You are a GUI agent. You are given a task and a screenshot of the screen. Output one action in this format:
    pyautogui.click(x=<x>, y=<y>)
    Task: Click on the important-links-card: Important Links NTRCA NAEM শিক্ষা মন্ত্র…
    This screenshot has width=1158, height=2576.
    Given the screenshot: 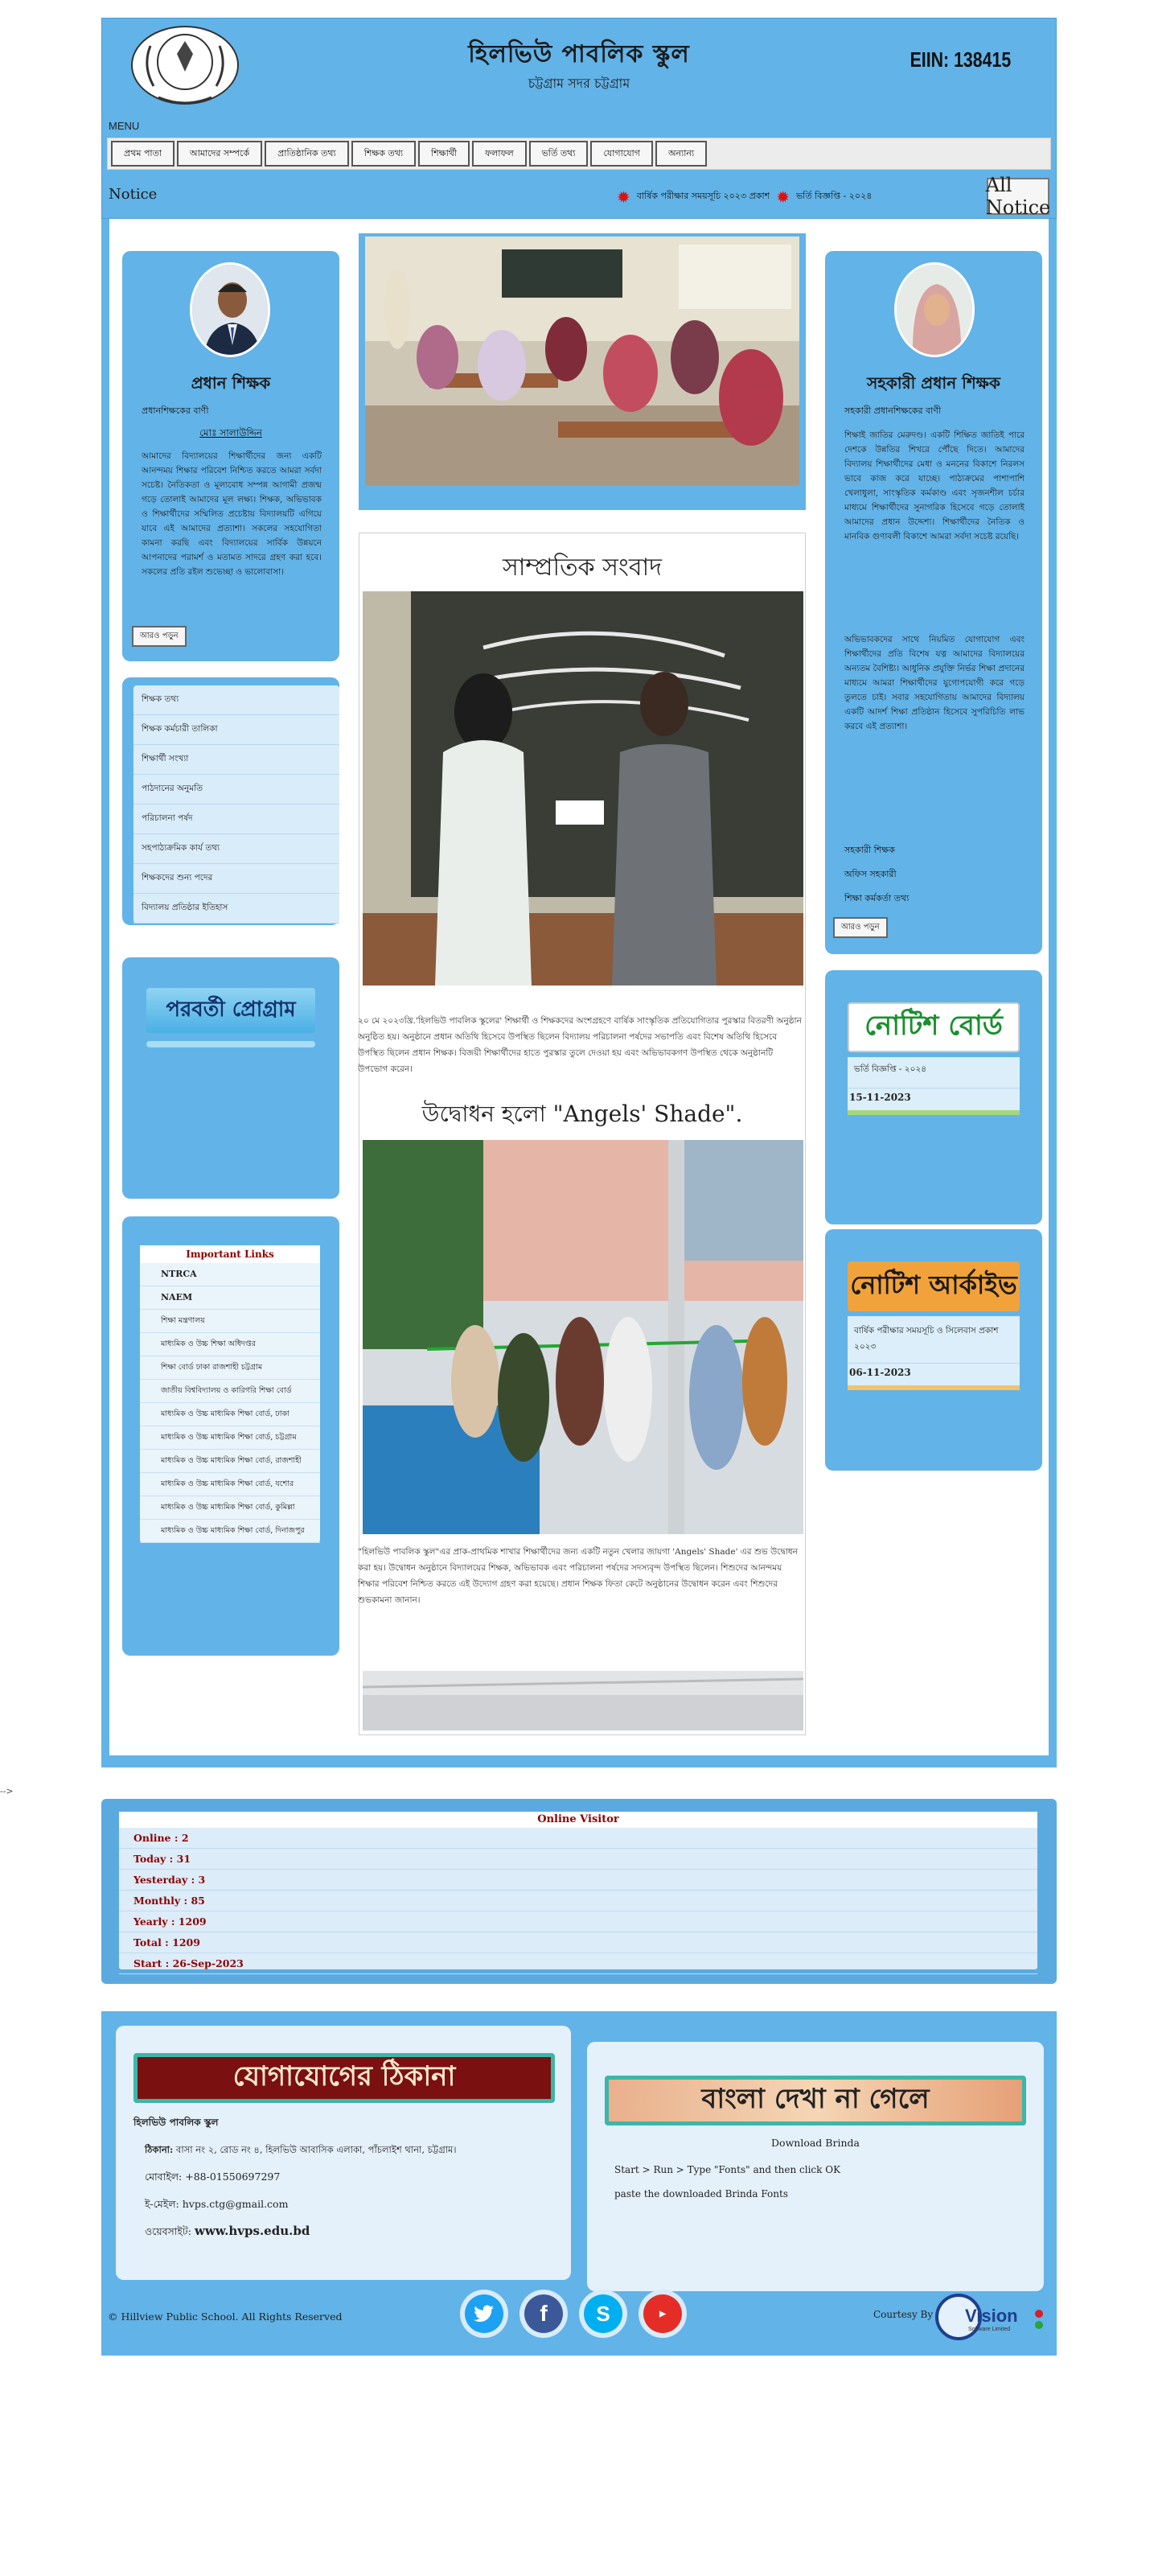 What is the action you would take?
    pyautogui.click(x=230, y=1436)
    